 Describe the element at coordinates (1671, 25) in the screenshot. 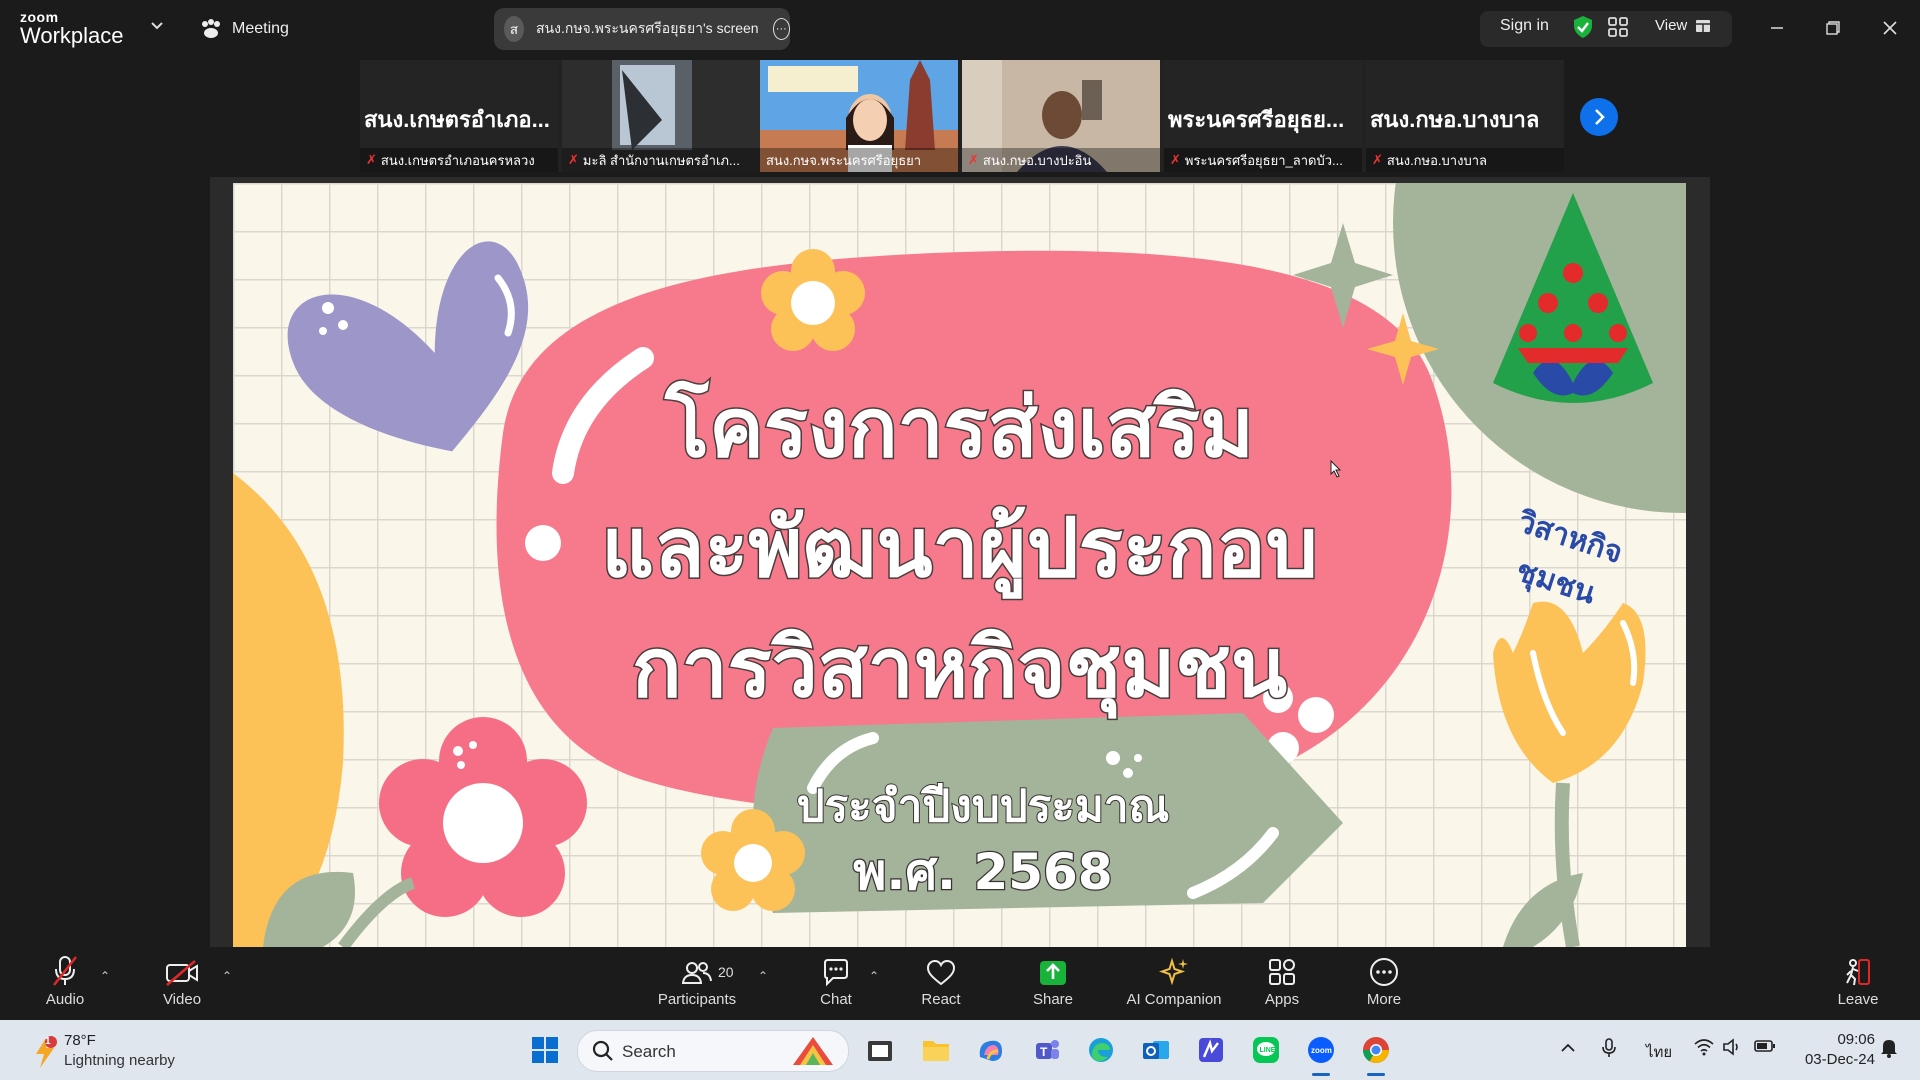

I see `view-label: View` at that location.